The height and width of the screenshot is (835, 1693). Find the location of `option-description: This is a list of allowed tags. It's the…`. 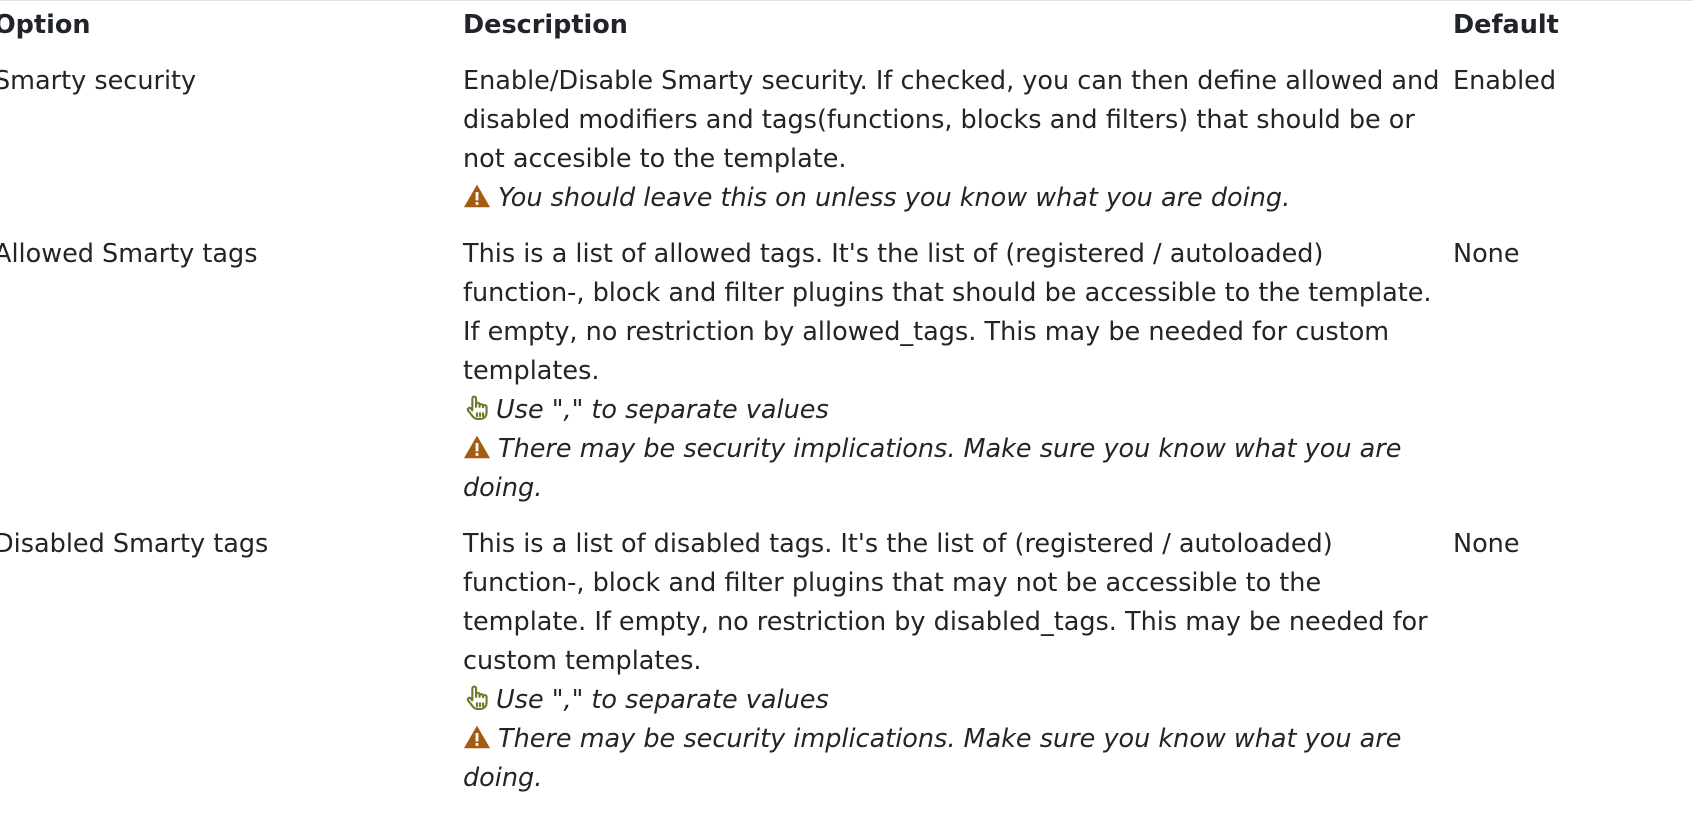

option-description: This is a list of allowed tags. It's the… is located at coordinates (947, 312).